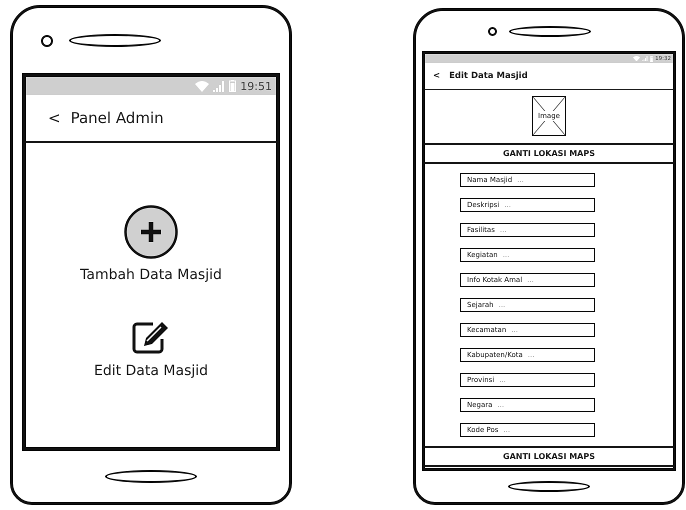  Describe the element at coordinates (151, 232) in the screenshot. I see `plus-icon` at that location.